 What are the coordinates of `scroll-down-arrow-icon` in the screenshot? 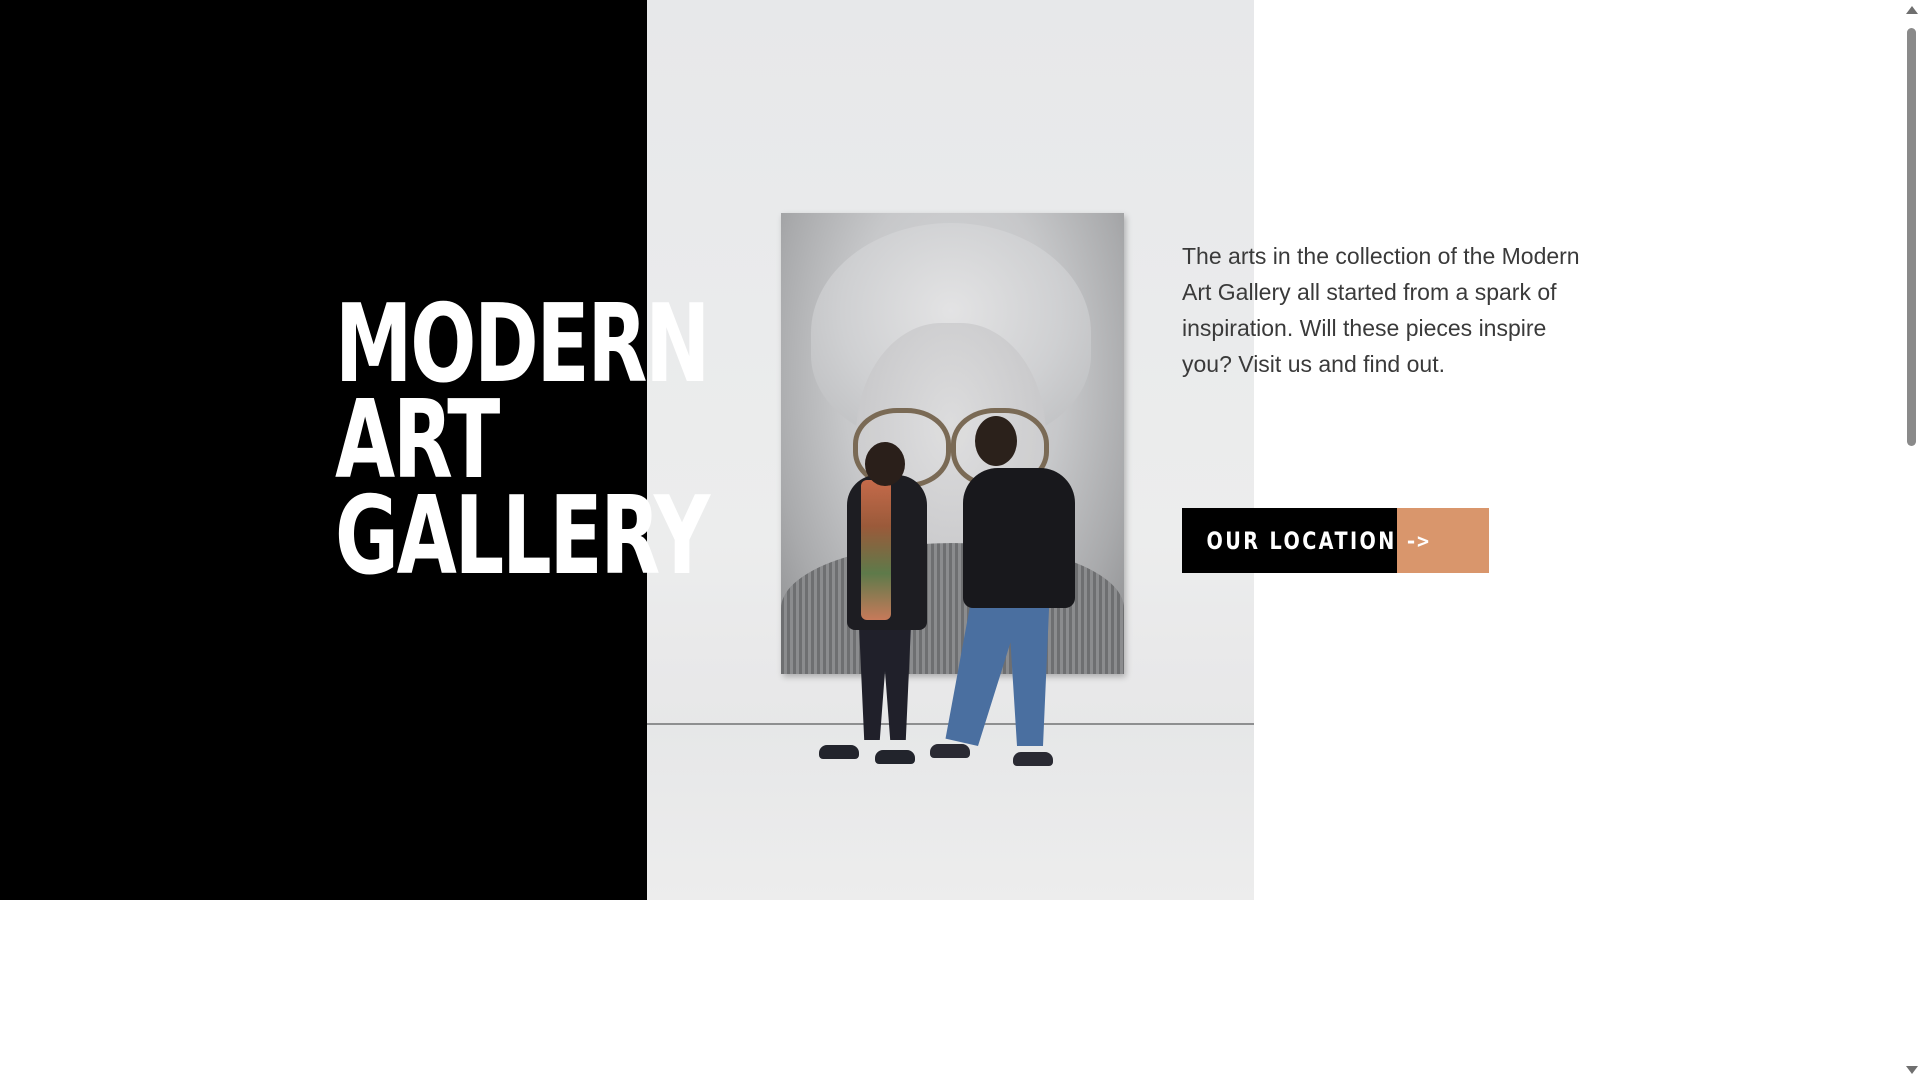 It's located at (1912, 1070).